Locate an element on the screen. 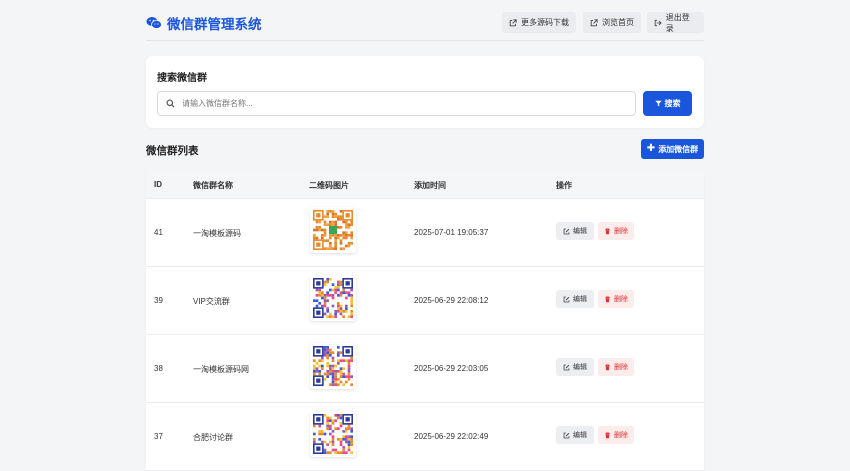  row-group-name: VIP交流群 is located at coordinates (211, 301).